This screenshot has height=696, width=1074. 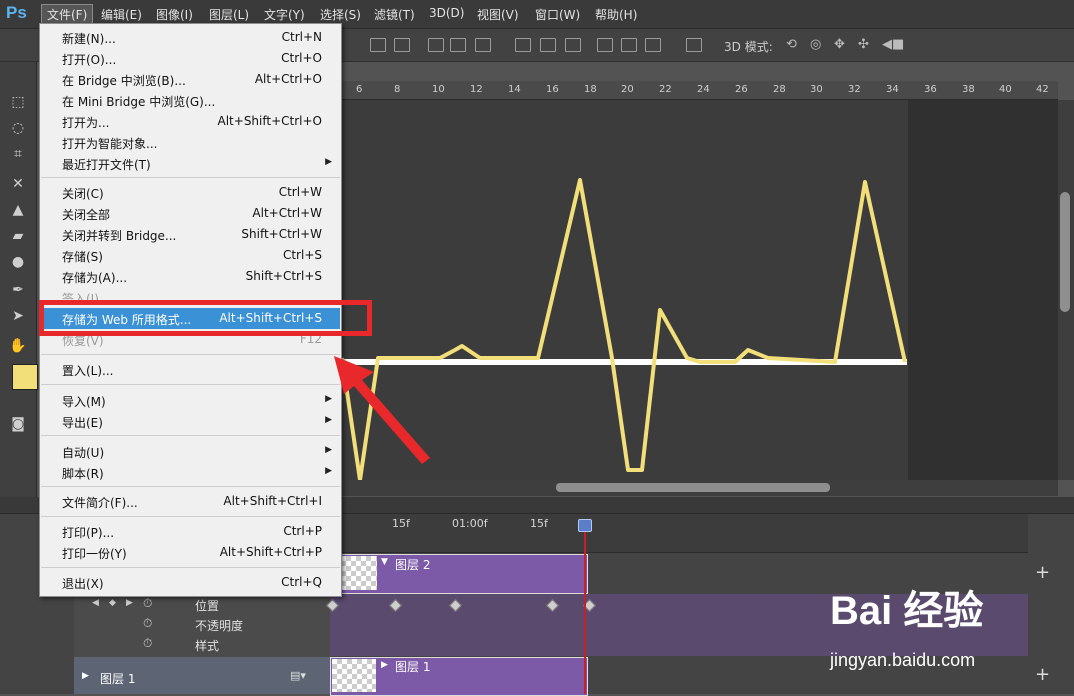 I want to click on menu-select: 选择(S), so click(x=340, y=14).